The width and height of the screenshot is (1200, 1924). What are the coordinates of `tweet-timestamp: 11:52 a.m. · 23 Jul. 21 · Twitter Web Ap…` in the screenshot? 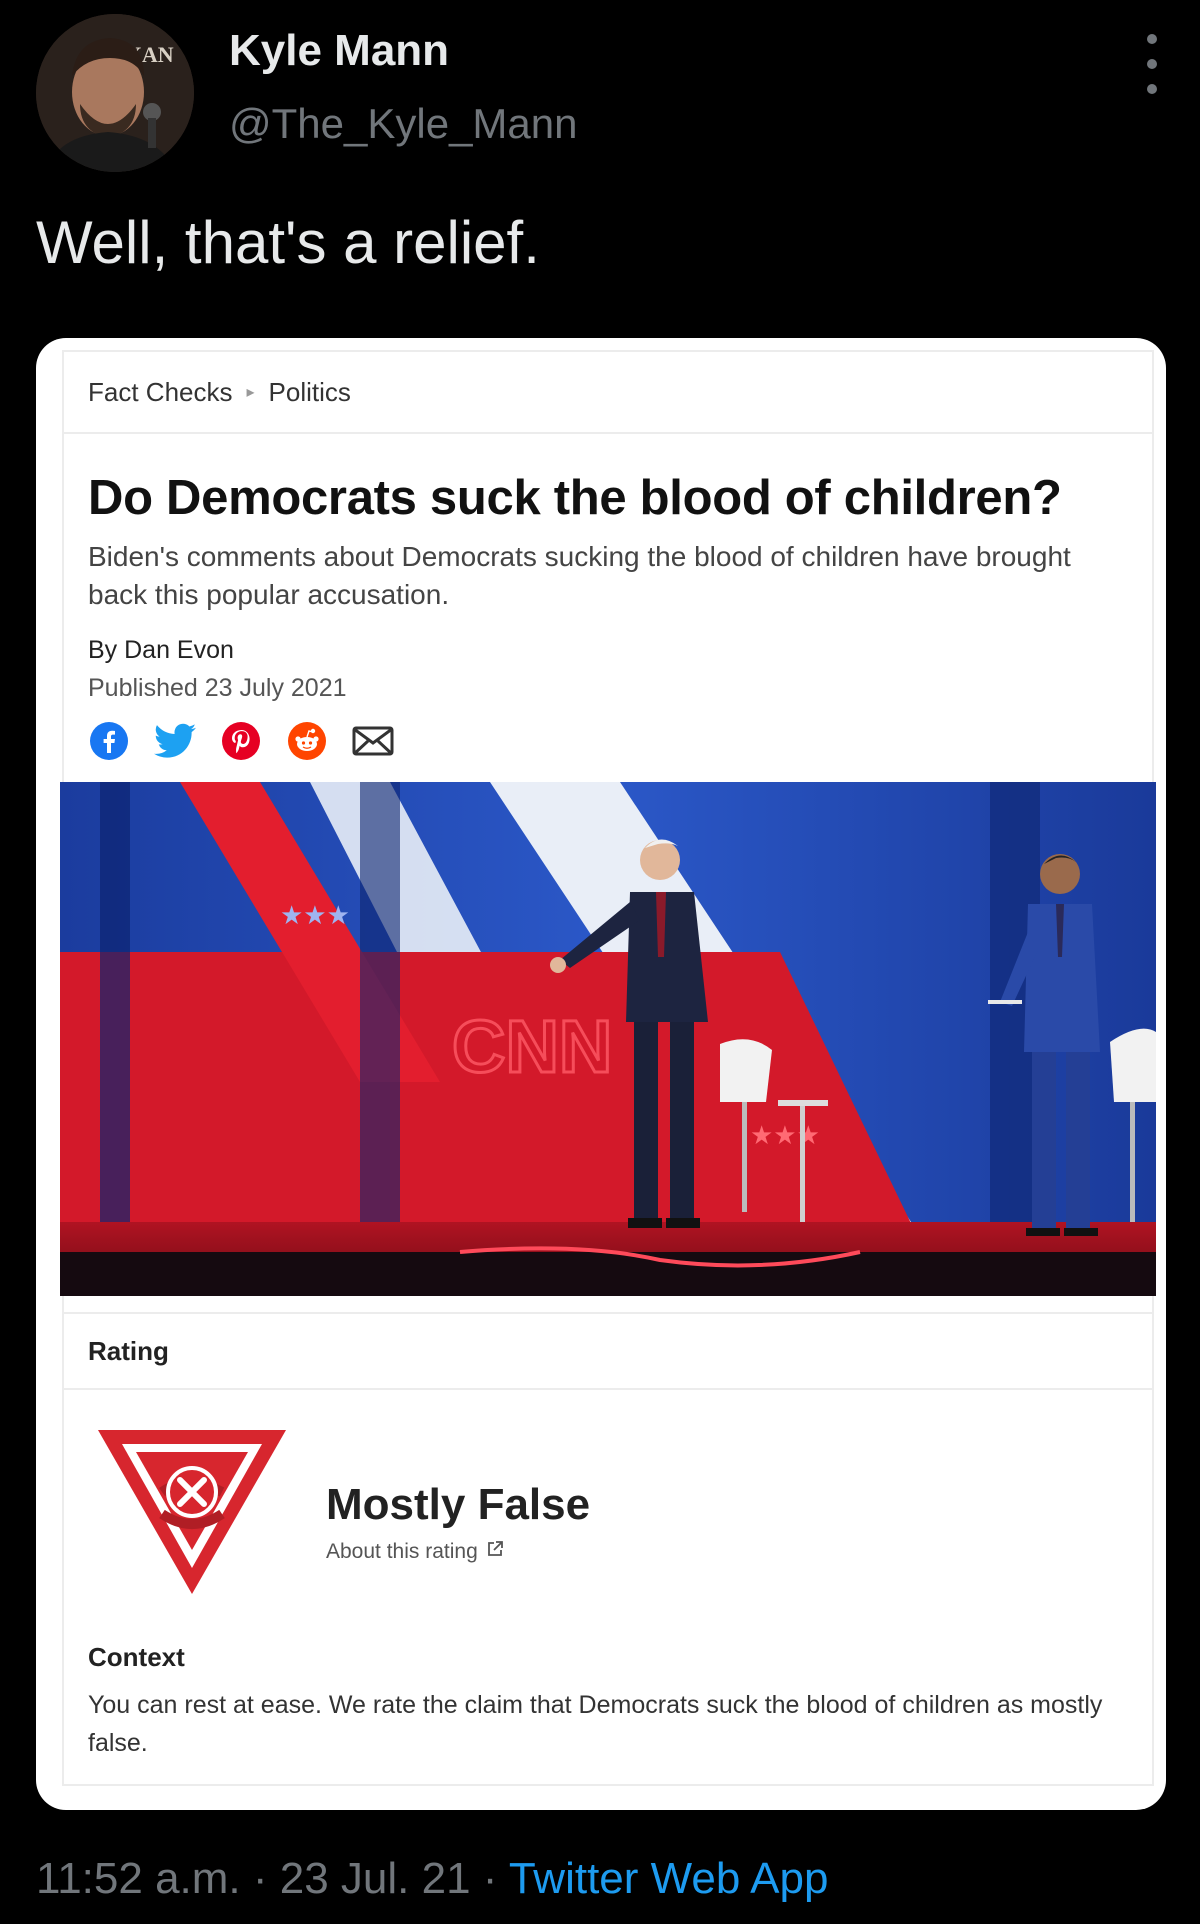 It's located at (432, 1879).